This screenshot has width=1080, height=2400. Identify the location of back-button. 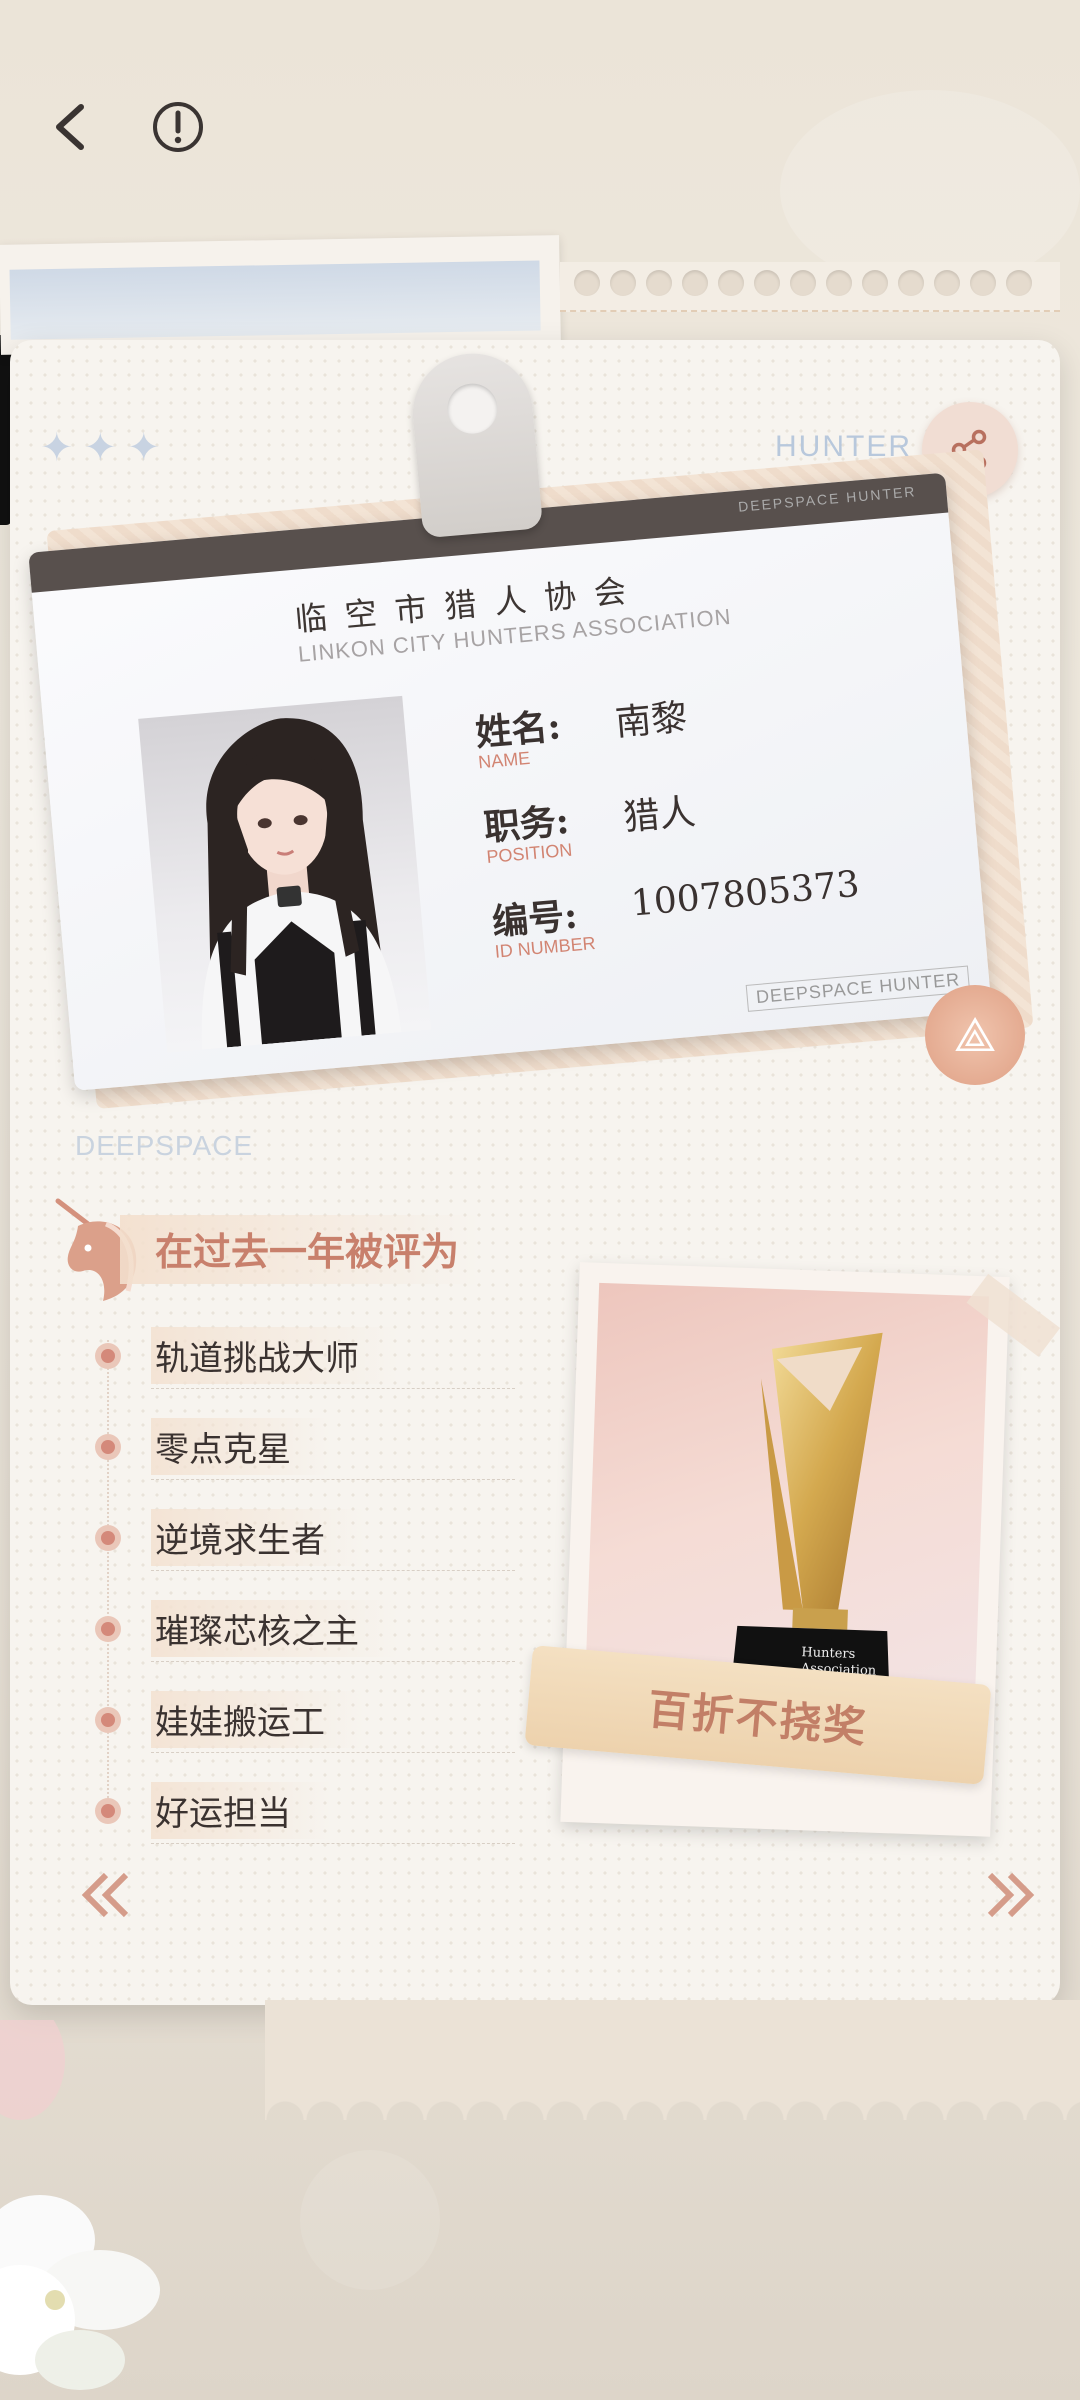
(70, 127).